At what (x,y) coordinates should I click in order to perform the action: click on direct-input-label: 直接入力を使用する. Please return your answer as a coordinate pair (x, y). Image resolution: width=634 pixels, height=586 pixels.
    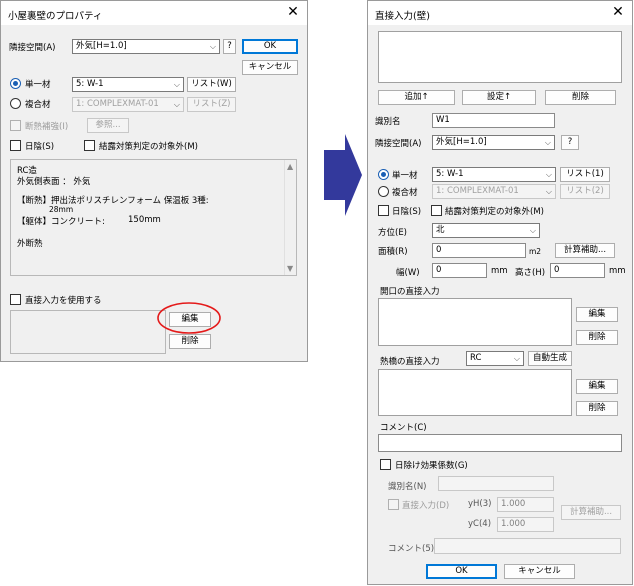
    Looking at the image, I should click on (63, 301).